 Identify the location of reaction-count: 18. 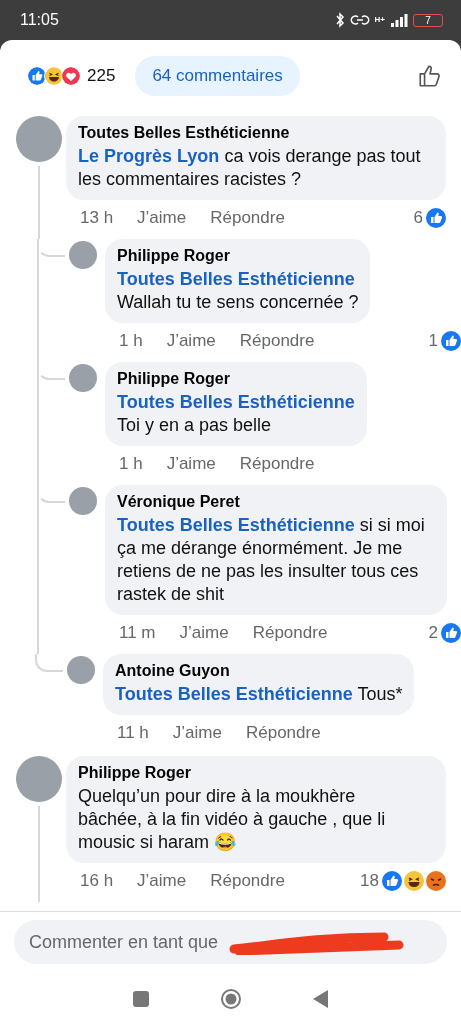
(369, 881).